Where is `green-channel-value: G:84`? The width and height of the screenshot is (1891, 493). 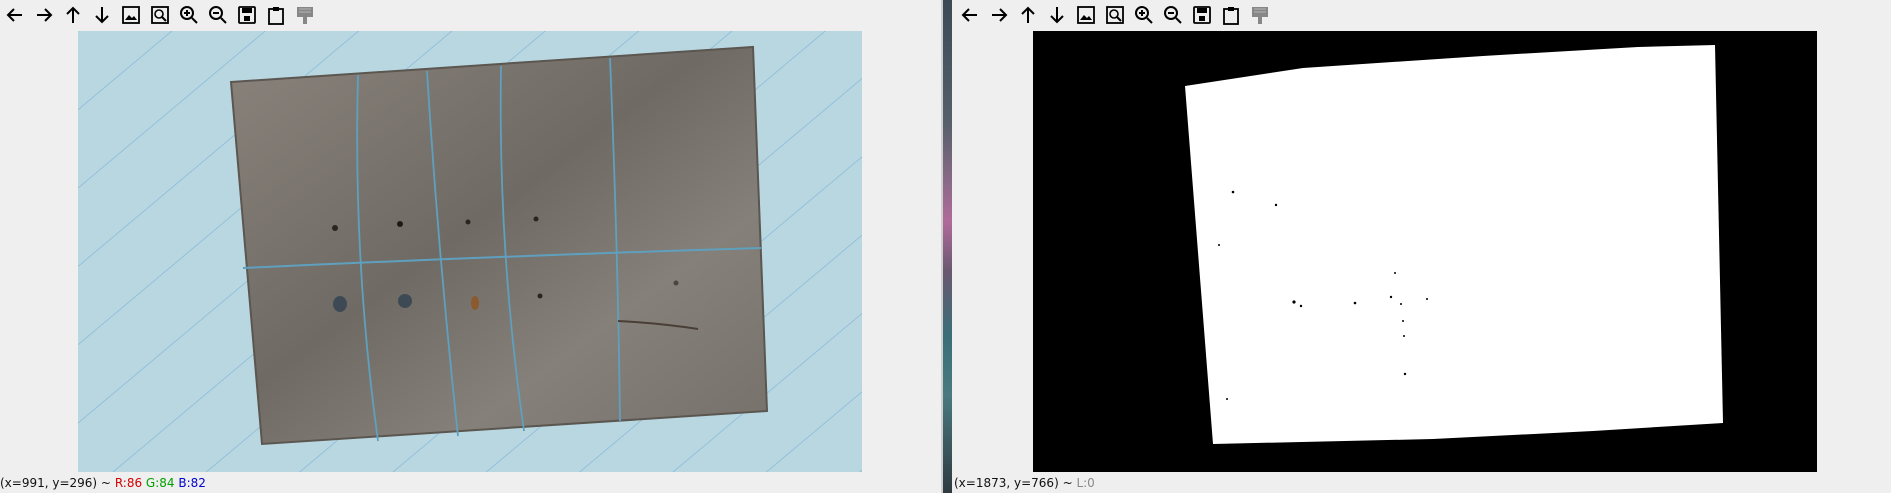
green-channel-value: G:84 is located at coordinates (160, 483).